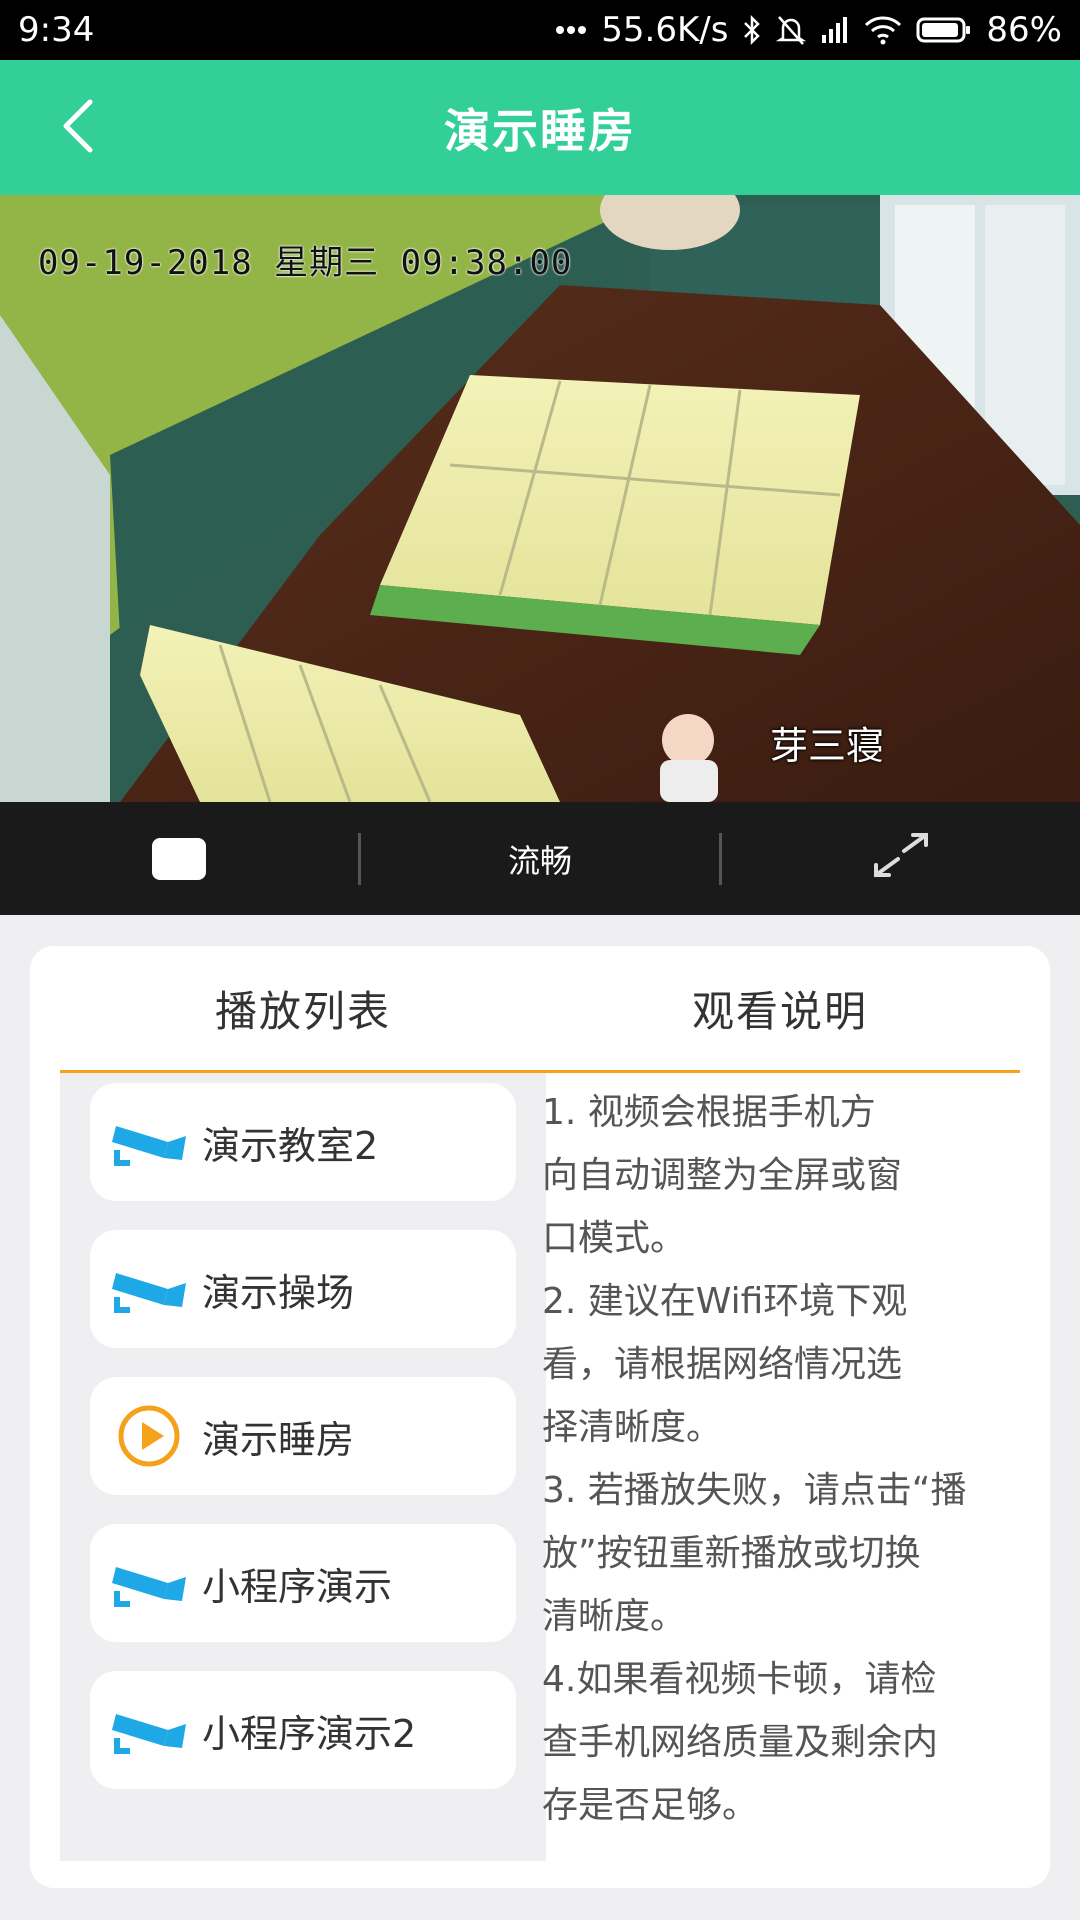 The height and width of the screenshot is (1920, 1080). What do you see at coordinates (739, 1679) in the screenshot?
I see `instruction-line: 4.如果看视频卡顿，请检` at bounding box center [739, 1679].